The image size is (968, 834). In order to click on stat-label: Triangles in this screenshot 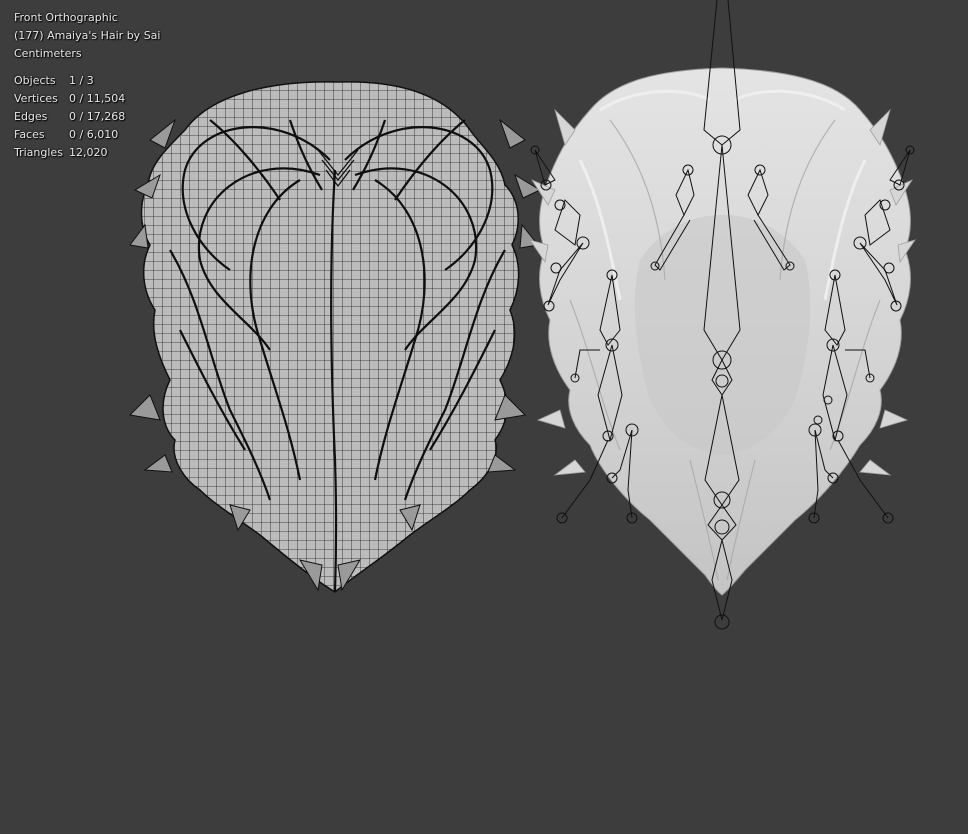, I will do `click(38, 152)`.